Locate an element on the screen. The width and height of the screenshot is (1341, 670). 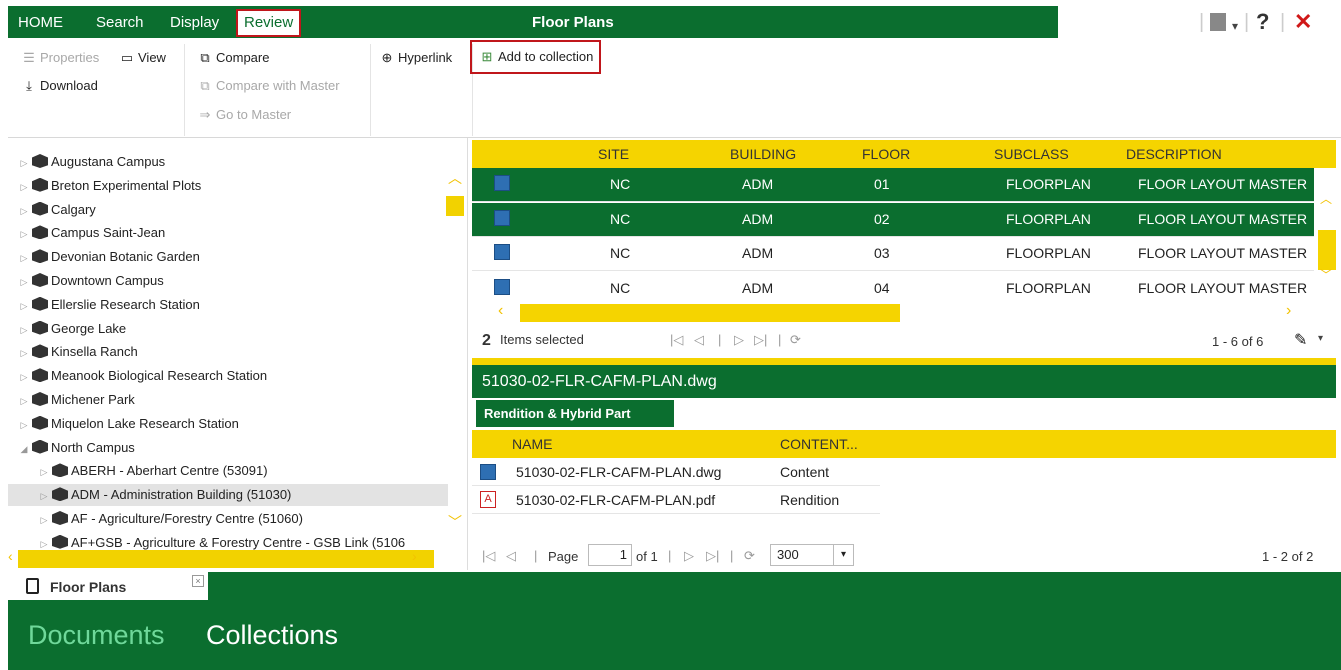
collections-link: Collections is located at coordinates (272, 635).